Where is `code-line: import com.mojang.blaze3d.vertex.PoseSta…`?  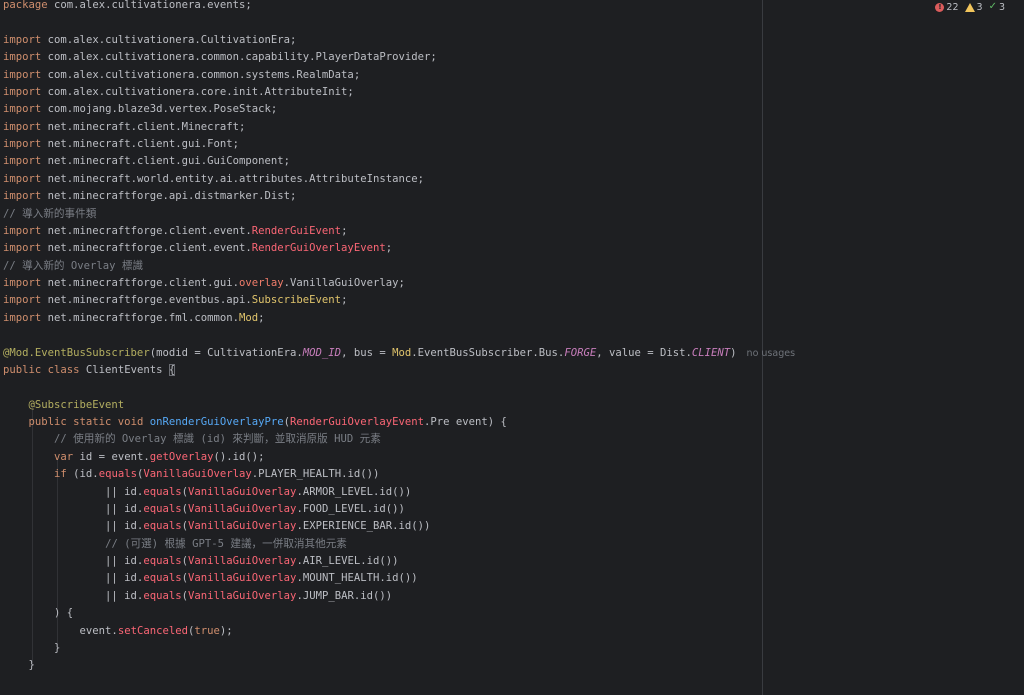 code-line: import com.mojang.blaze3d.vertex.PoseSta… is located at coordinates (140, 109).